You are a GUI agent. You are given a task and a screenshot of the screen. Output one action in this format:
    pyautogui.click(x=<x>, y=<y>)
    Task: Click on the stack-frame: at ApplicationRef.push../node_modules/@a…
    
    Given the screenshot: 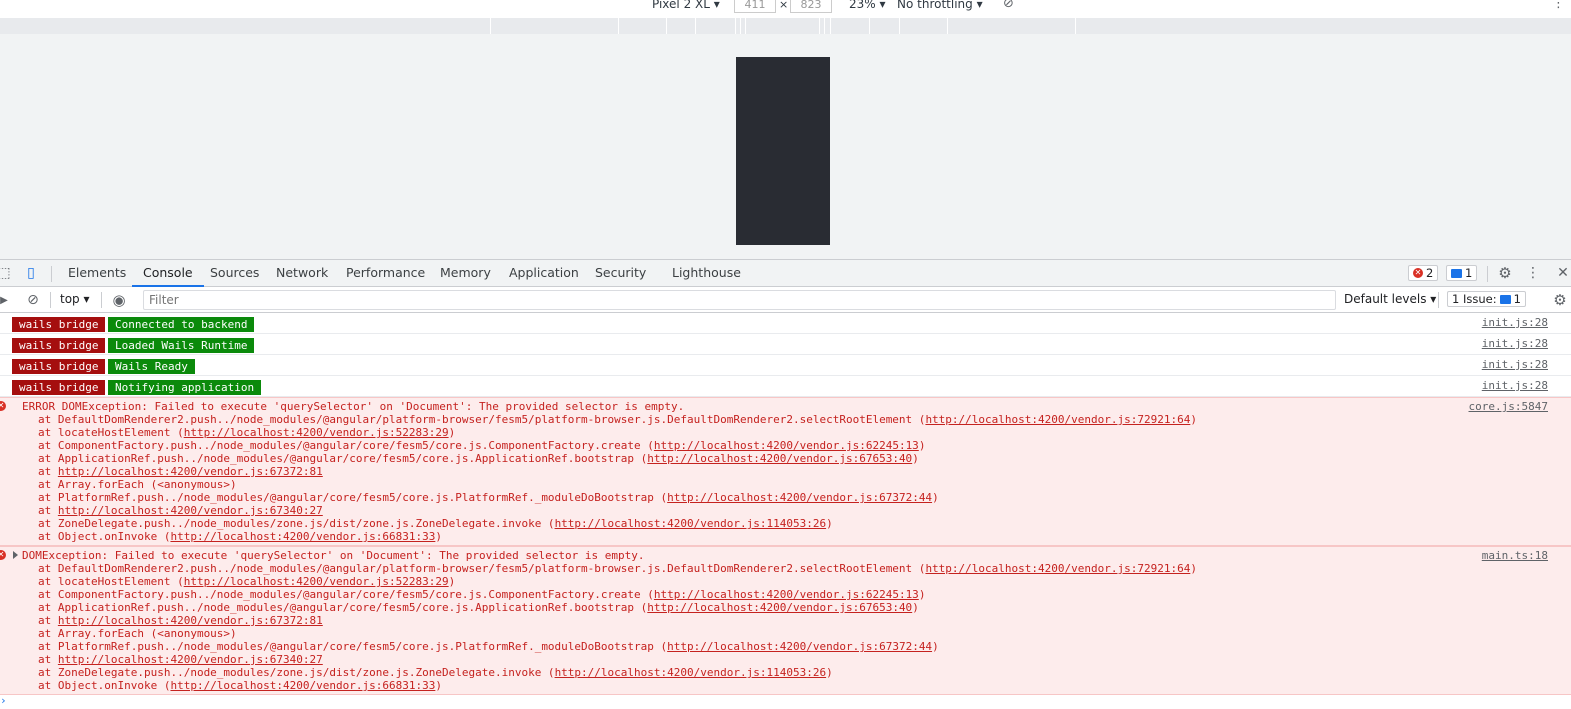 What is the action you would take?
    pyautogui.click(x=796, y=607)
    